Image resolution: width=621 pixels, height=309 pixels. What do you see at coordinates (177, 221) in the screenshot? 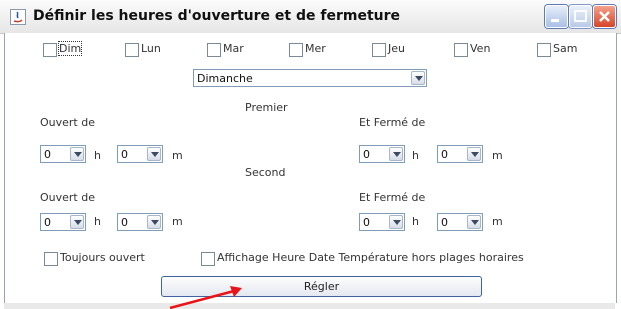
I see `unit-m-3: m` at bounding box center [177, 221].